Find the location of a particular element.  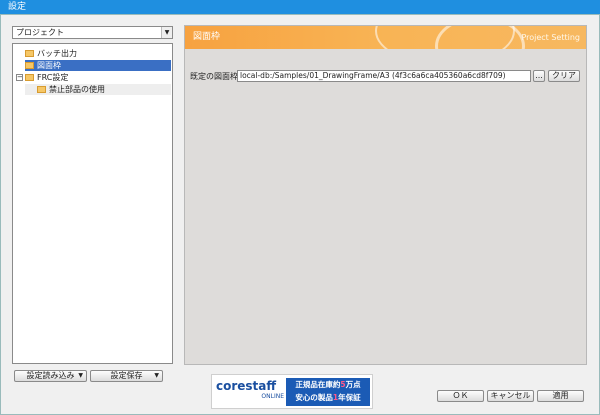

save-settings-button: 設定保存 ▼ is located at coordinates (126, 376).